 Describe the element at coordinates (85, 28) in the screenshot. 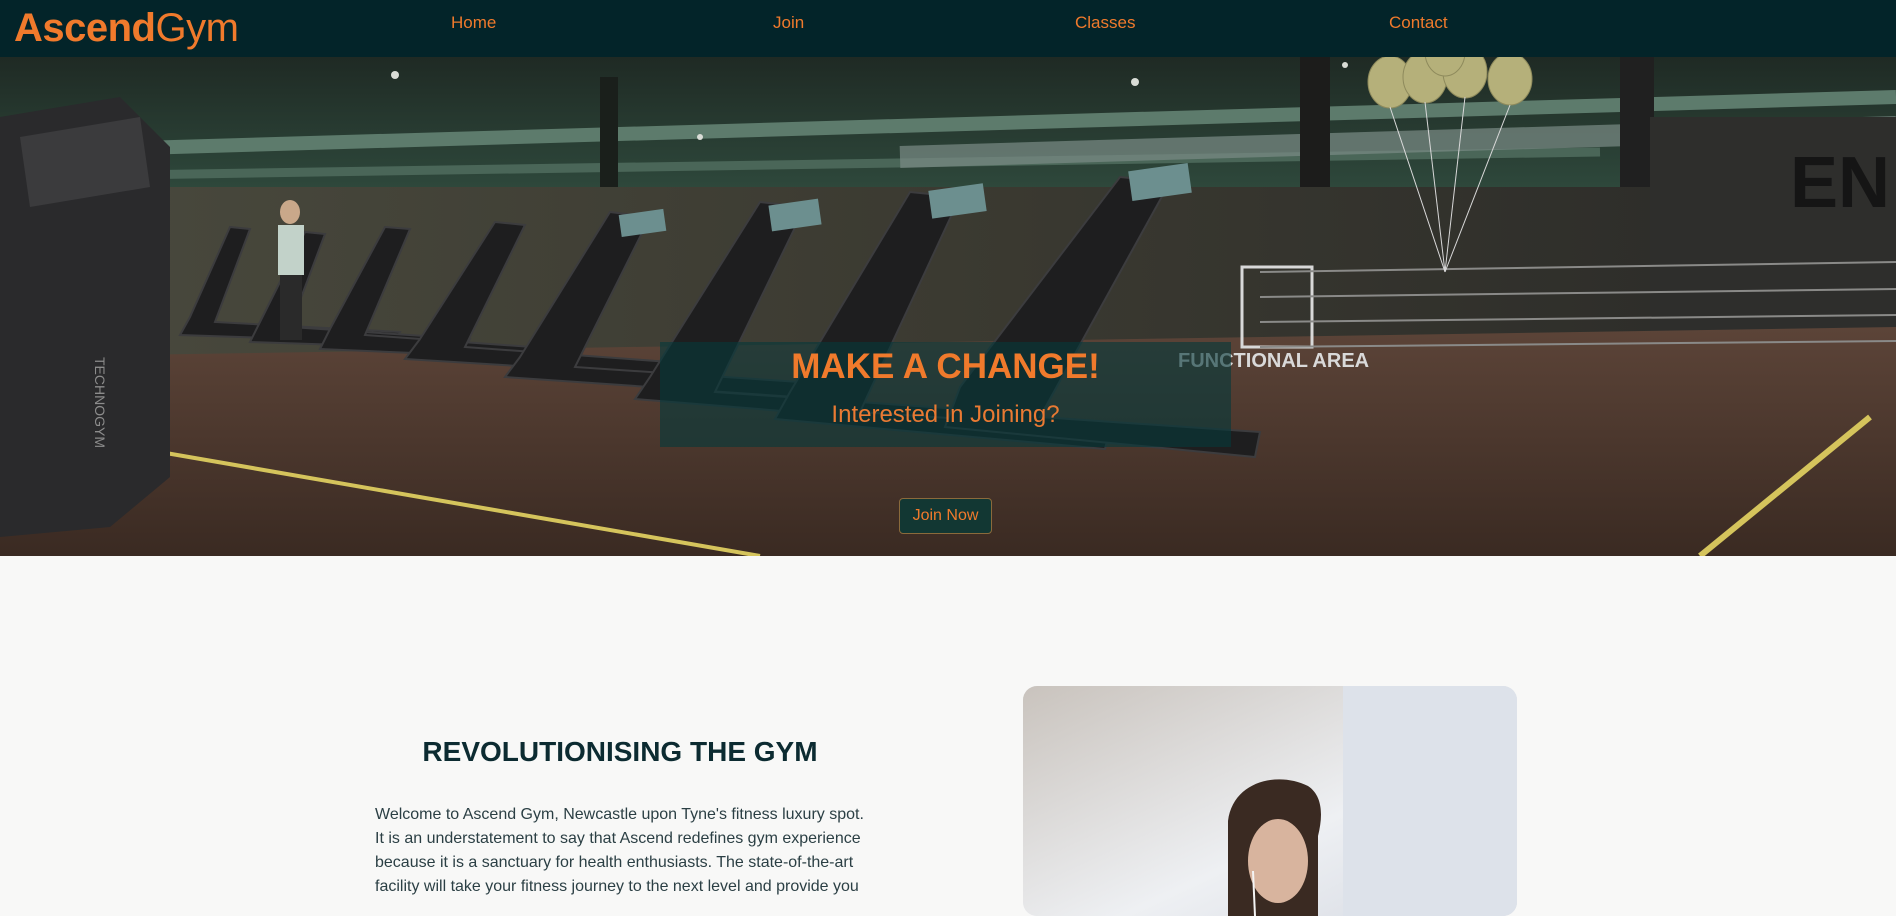

I see `brand-name-bold: Ascend` at that location.